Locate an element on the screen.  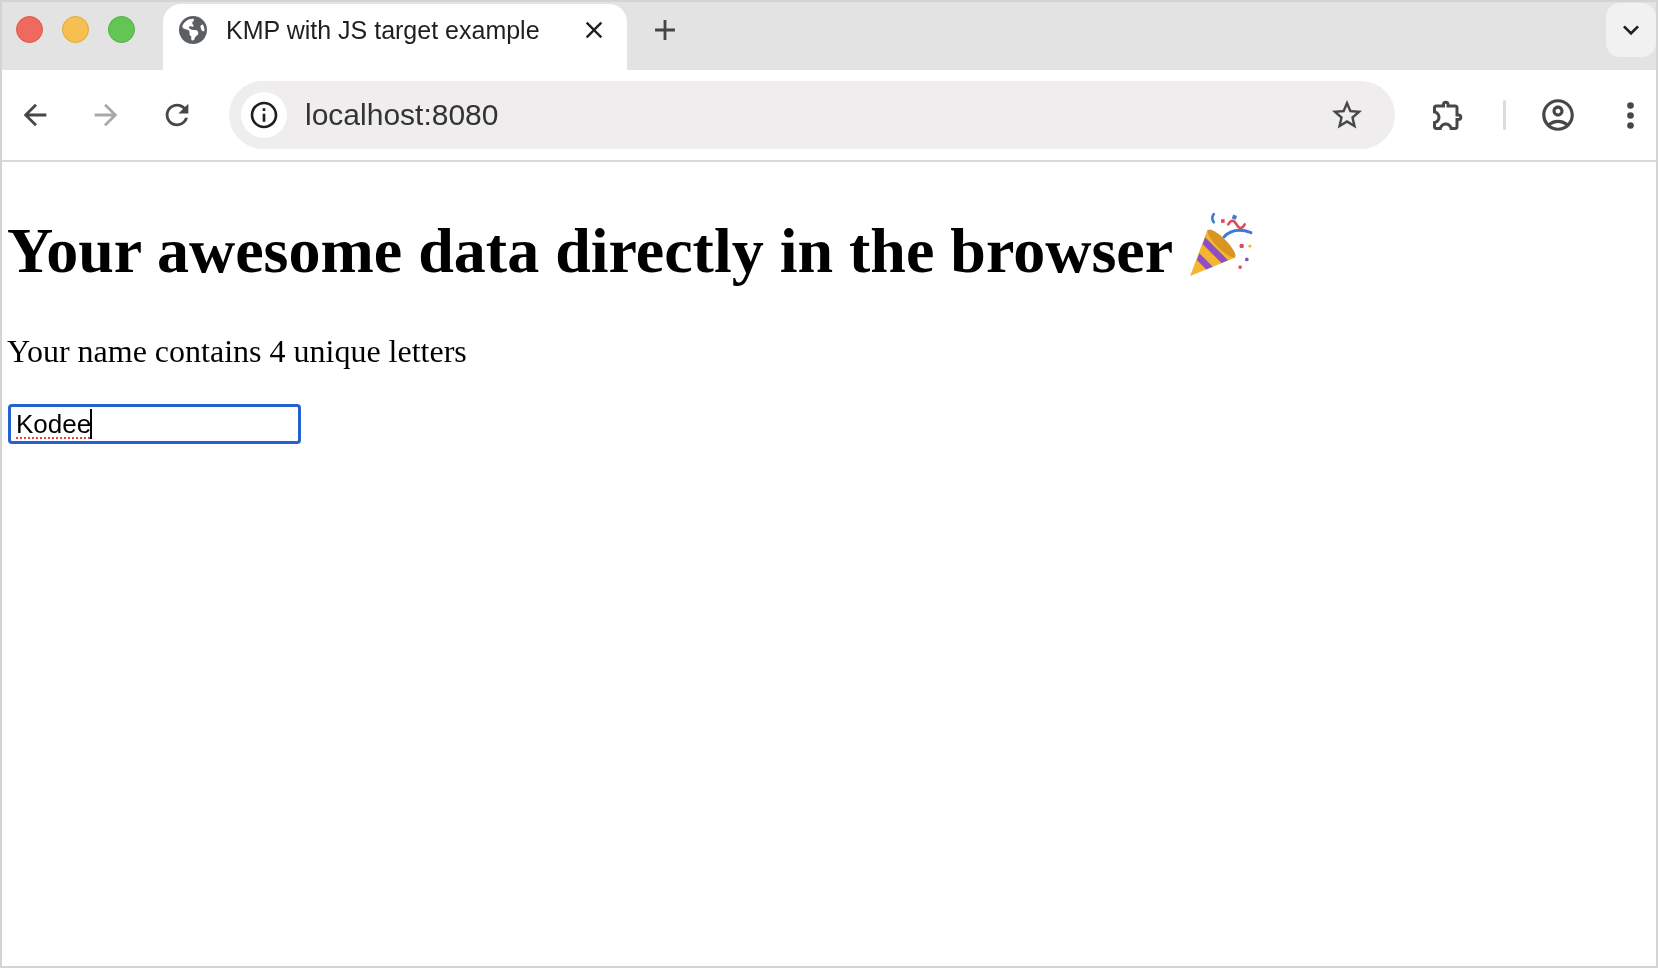
globe-icon is located at coordinates (193, 30).